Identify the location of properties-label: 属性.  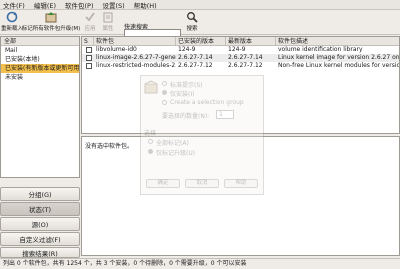
(108, 29).